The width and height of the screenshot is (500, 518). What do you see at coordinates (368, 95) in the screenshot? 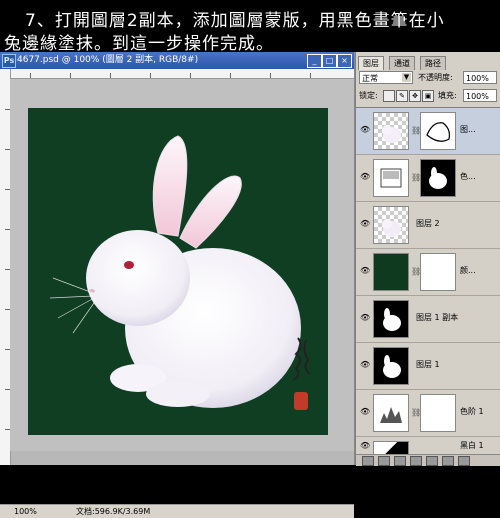
I see `lock-label: 锁定:` at bounding box center [368, 95].